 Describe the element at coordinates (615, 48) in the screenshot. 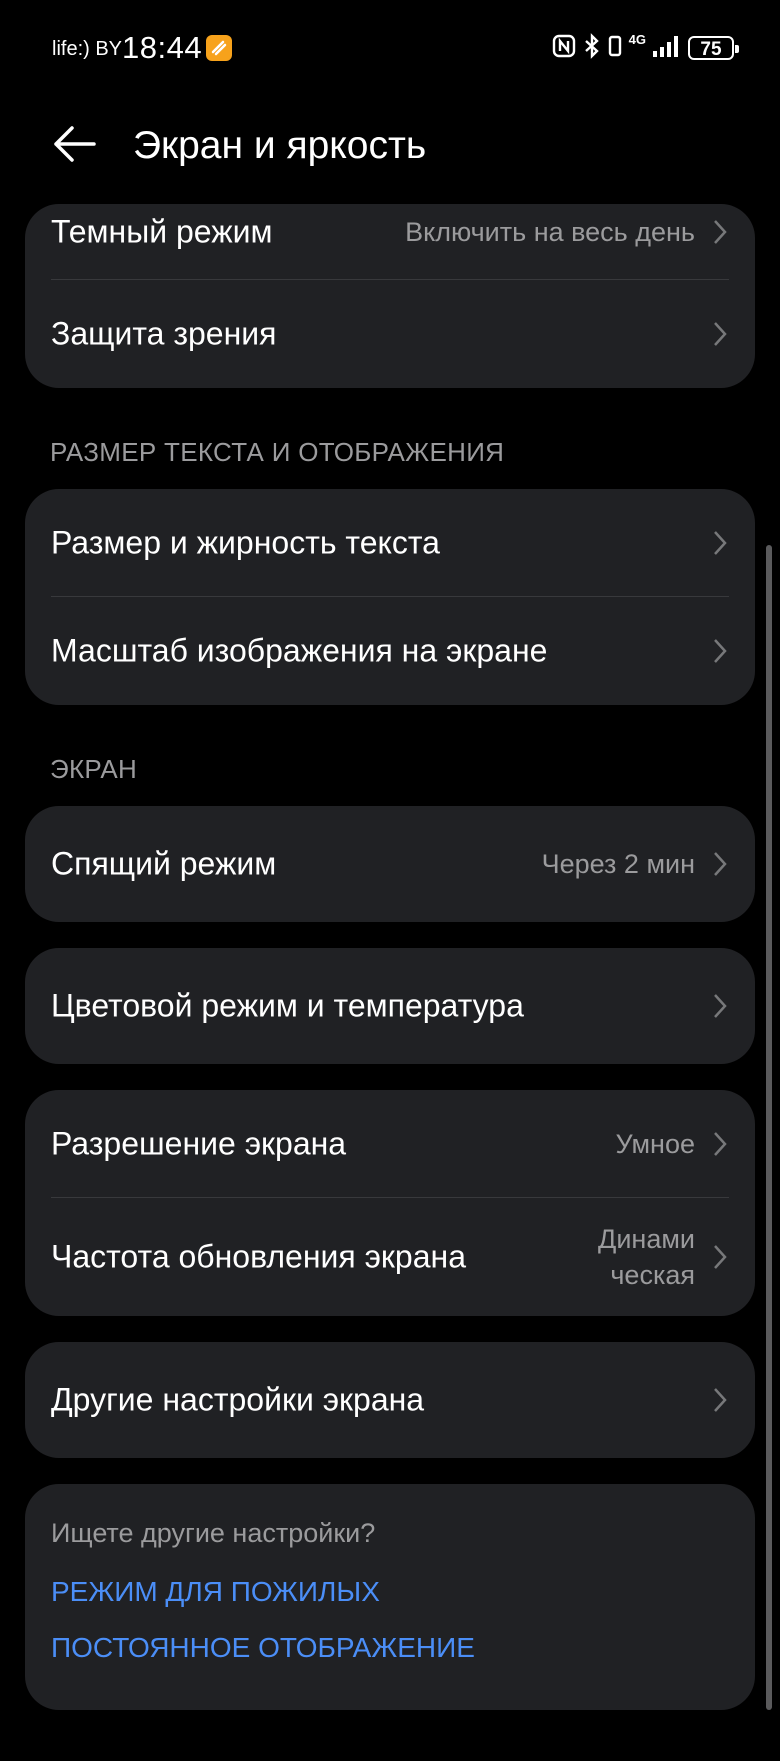

I see `vibrate-icon` at that location.